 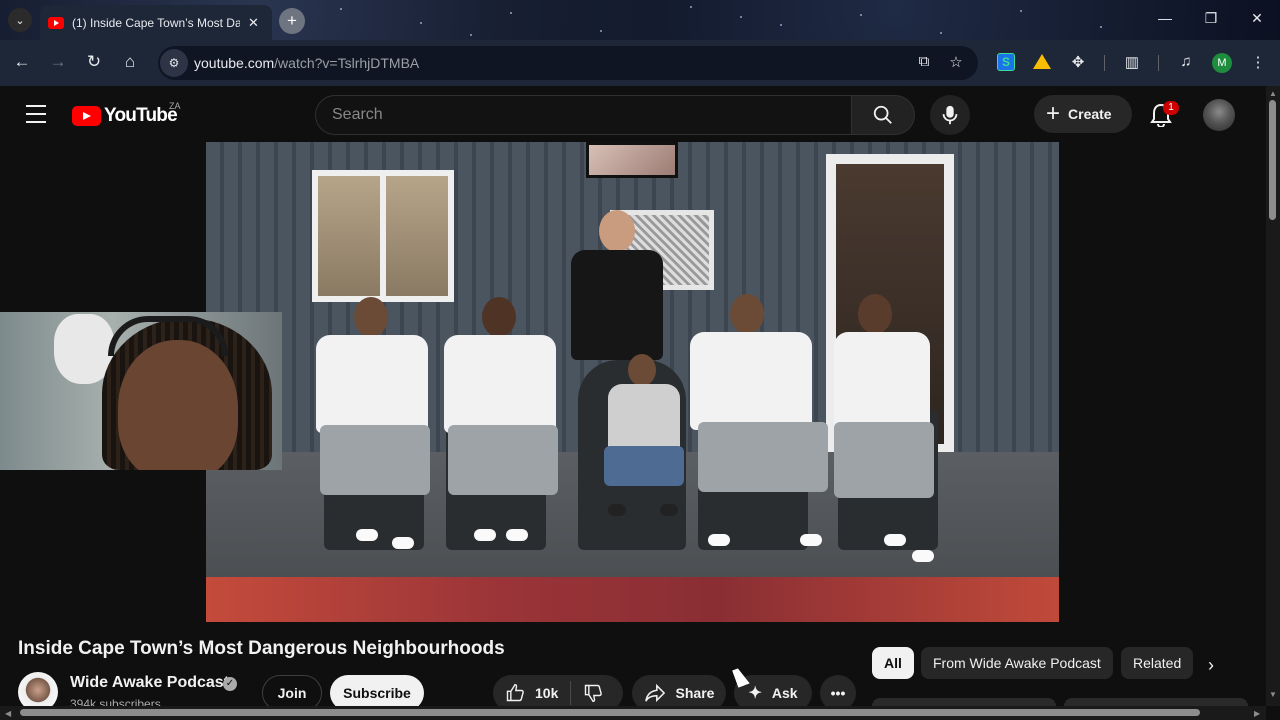 What do you see at coordinates (568, 63) in the screenshot?
I see `address-bar: ⚙ youtube.com /watch?v=TslrhjDTMBA` at bounding box center [568, 63].